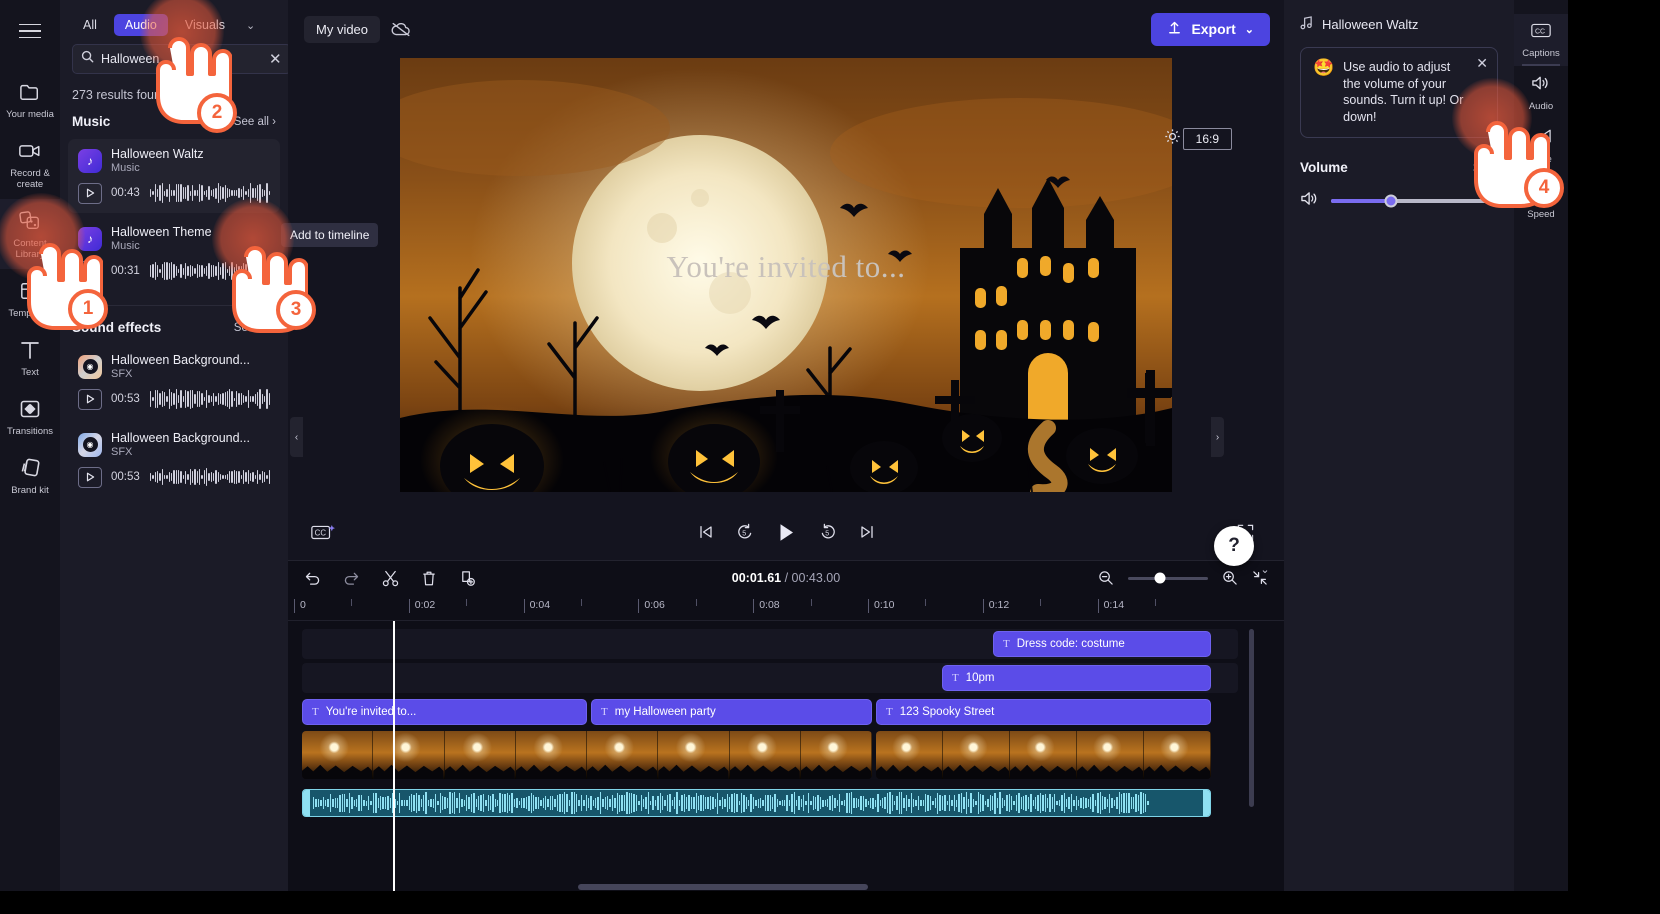 The height and width of the screenshot is (914, 1660). What do you see at coordinates (90, 366) in the screenshot?
I see `sfx-icon: ◉` at bounding box center [90, 366].